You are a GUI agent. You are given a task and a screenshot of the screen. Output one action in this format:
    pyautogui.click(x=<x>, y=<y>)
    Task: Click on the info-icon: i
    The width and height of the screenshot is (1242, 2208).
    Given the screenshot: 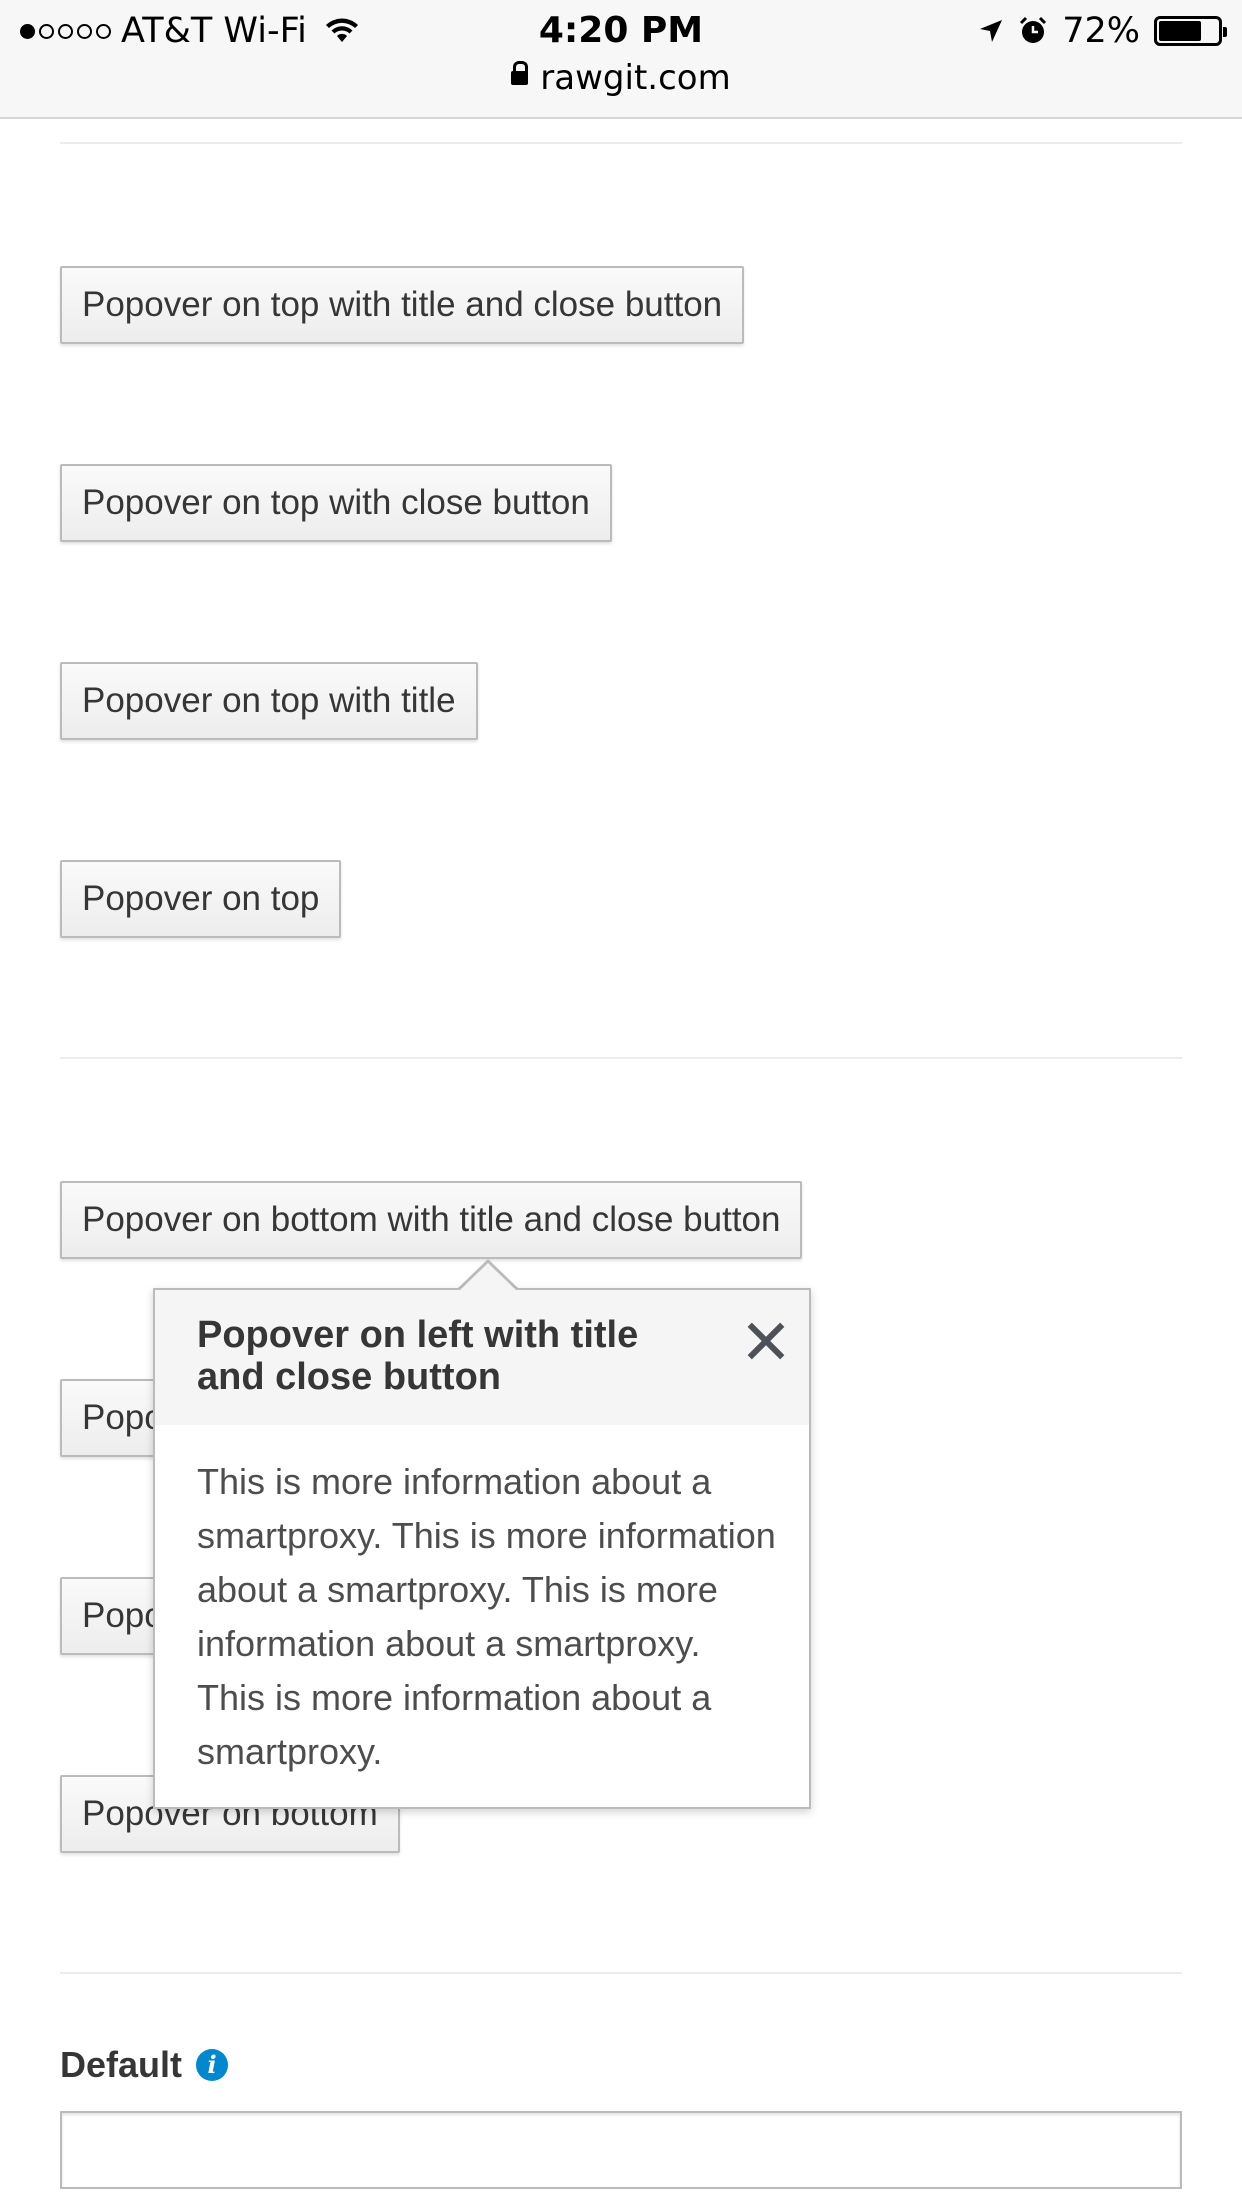 What is the action you would take?
    pyautogui.click(x=212, y=2065)
    